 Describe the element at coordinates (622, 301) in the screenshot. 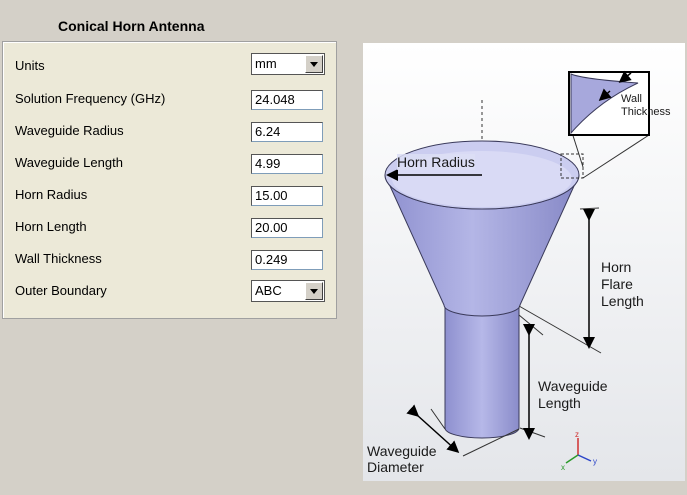

I see `horn-flare-caption-3: Length` at that location.